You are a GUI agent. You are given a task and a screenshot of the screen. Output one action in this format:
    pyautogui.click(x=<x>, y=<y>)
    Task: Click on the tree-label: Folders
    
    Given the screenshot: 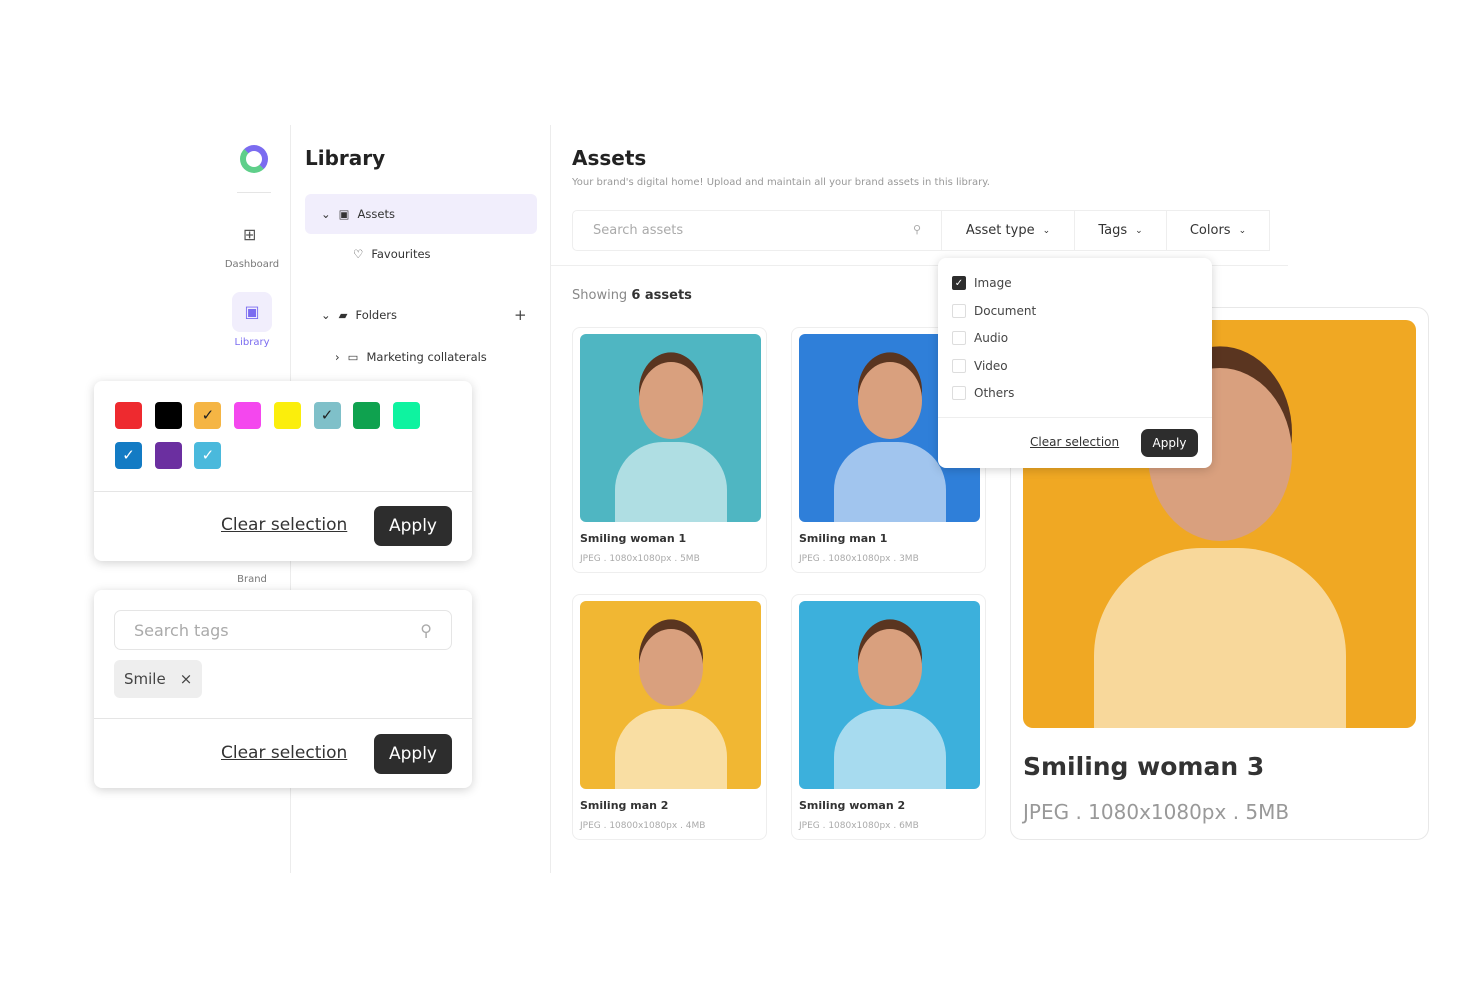 What is the action you would take?
    pyautogui.click(x=376, y=315)
    